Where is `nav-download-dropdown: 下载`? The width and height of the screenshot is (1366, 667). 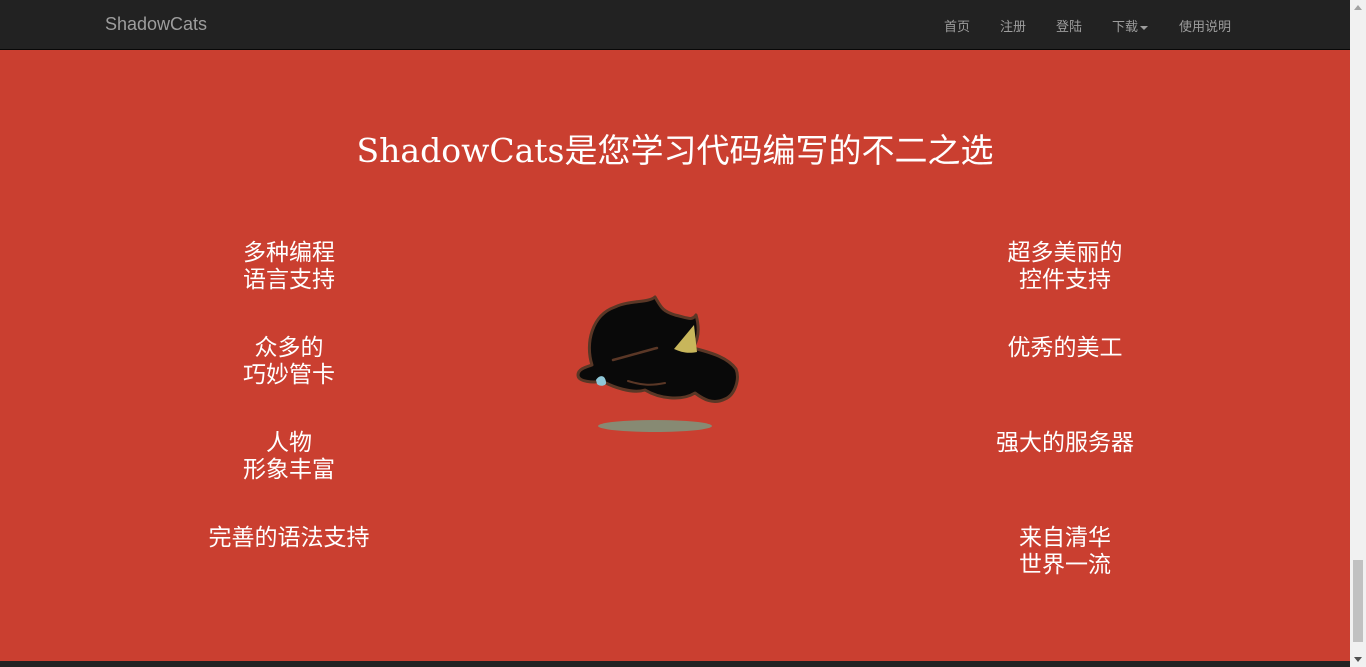
nav-download-dropdown: 下载 is located at coordinates (1130, 25).